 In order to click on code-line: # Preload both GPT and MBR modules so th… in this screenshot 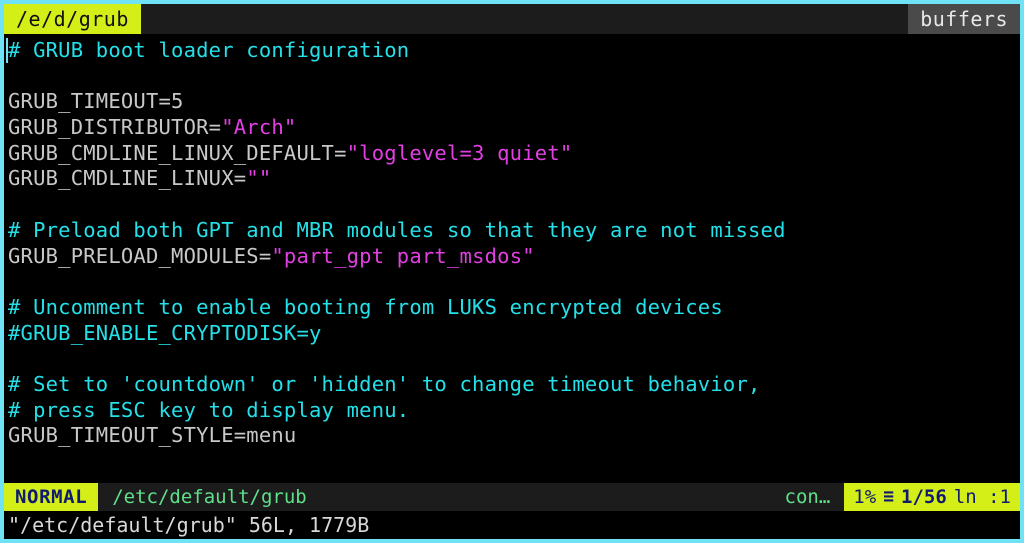, I will do `click(512, 231)`.